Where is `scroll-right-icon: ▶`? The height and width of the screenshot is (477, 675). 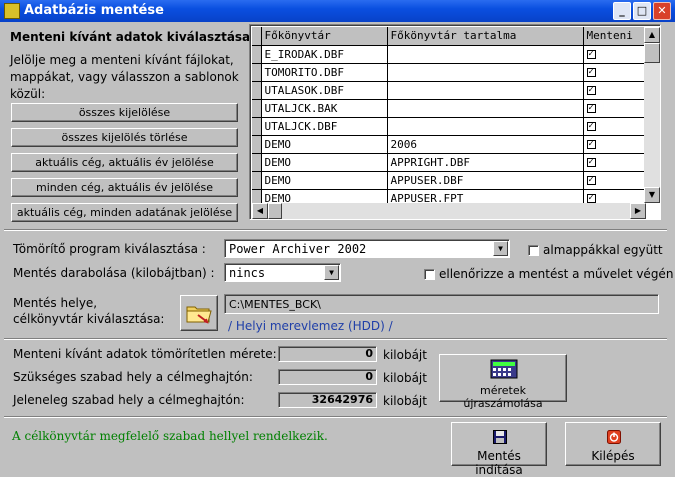
scroll-right-icon: ▶ is located at coordinates (638, 211).